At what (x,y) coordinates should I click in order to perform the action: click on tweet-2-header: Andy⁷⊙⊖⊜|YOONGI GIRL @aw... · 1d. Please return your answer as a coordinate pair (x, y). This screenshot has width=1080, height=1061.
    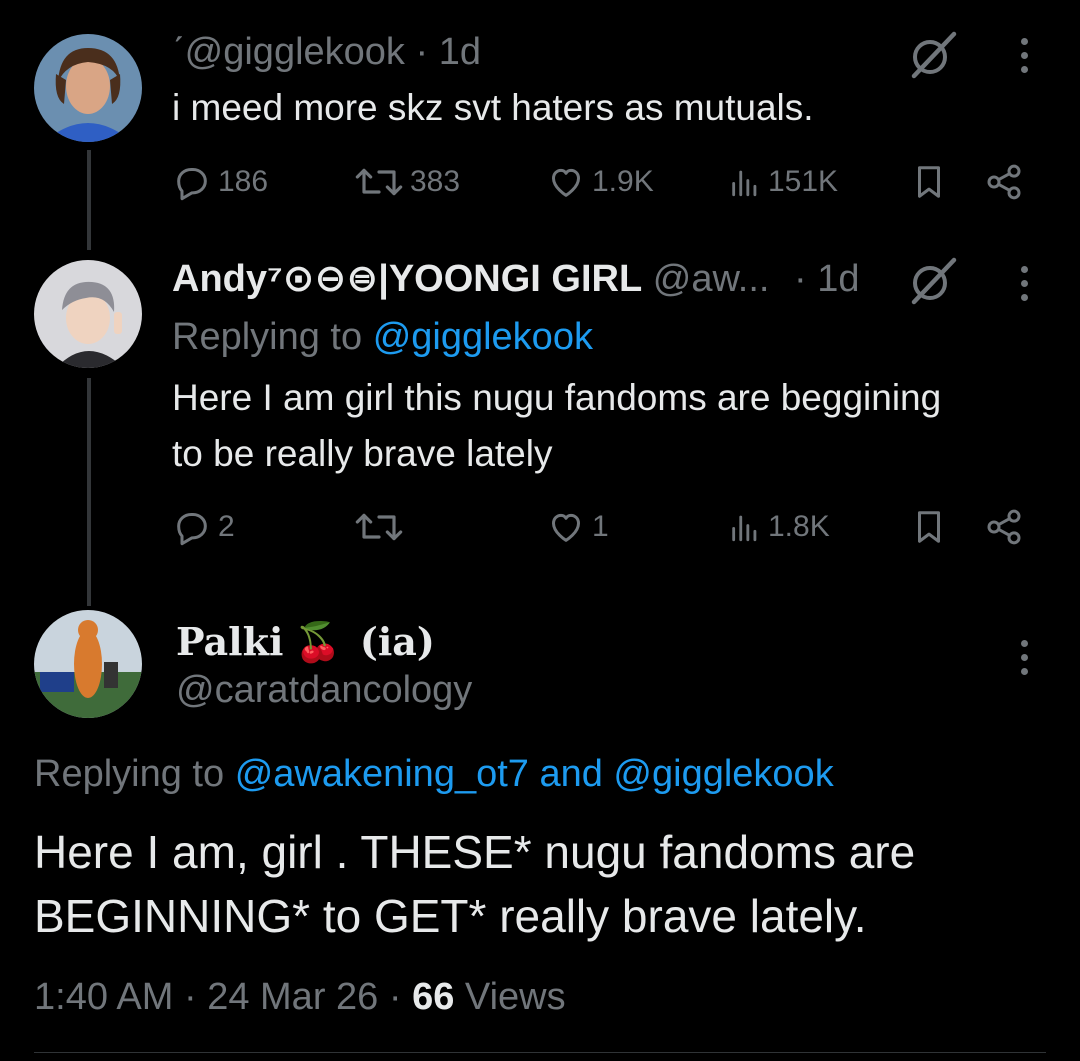
    Looking at the image, I should click on (516, 279).